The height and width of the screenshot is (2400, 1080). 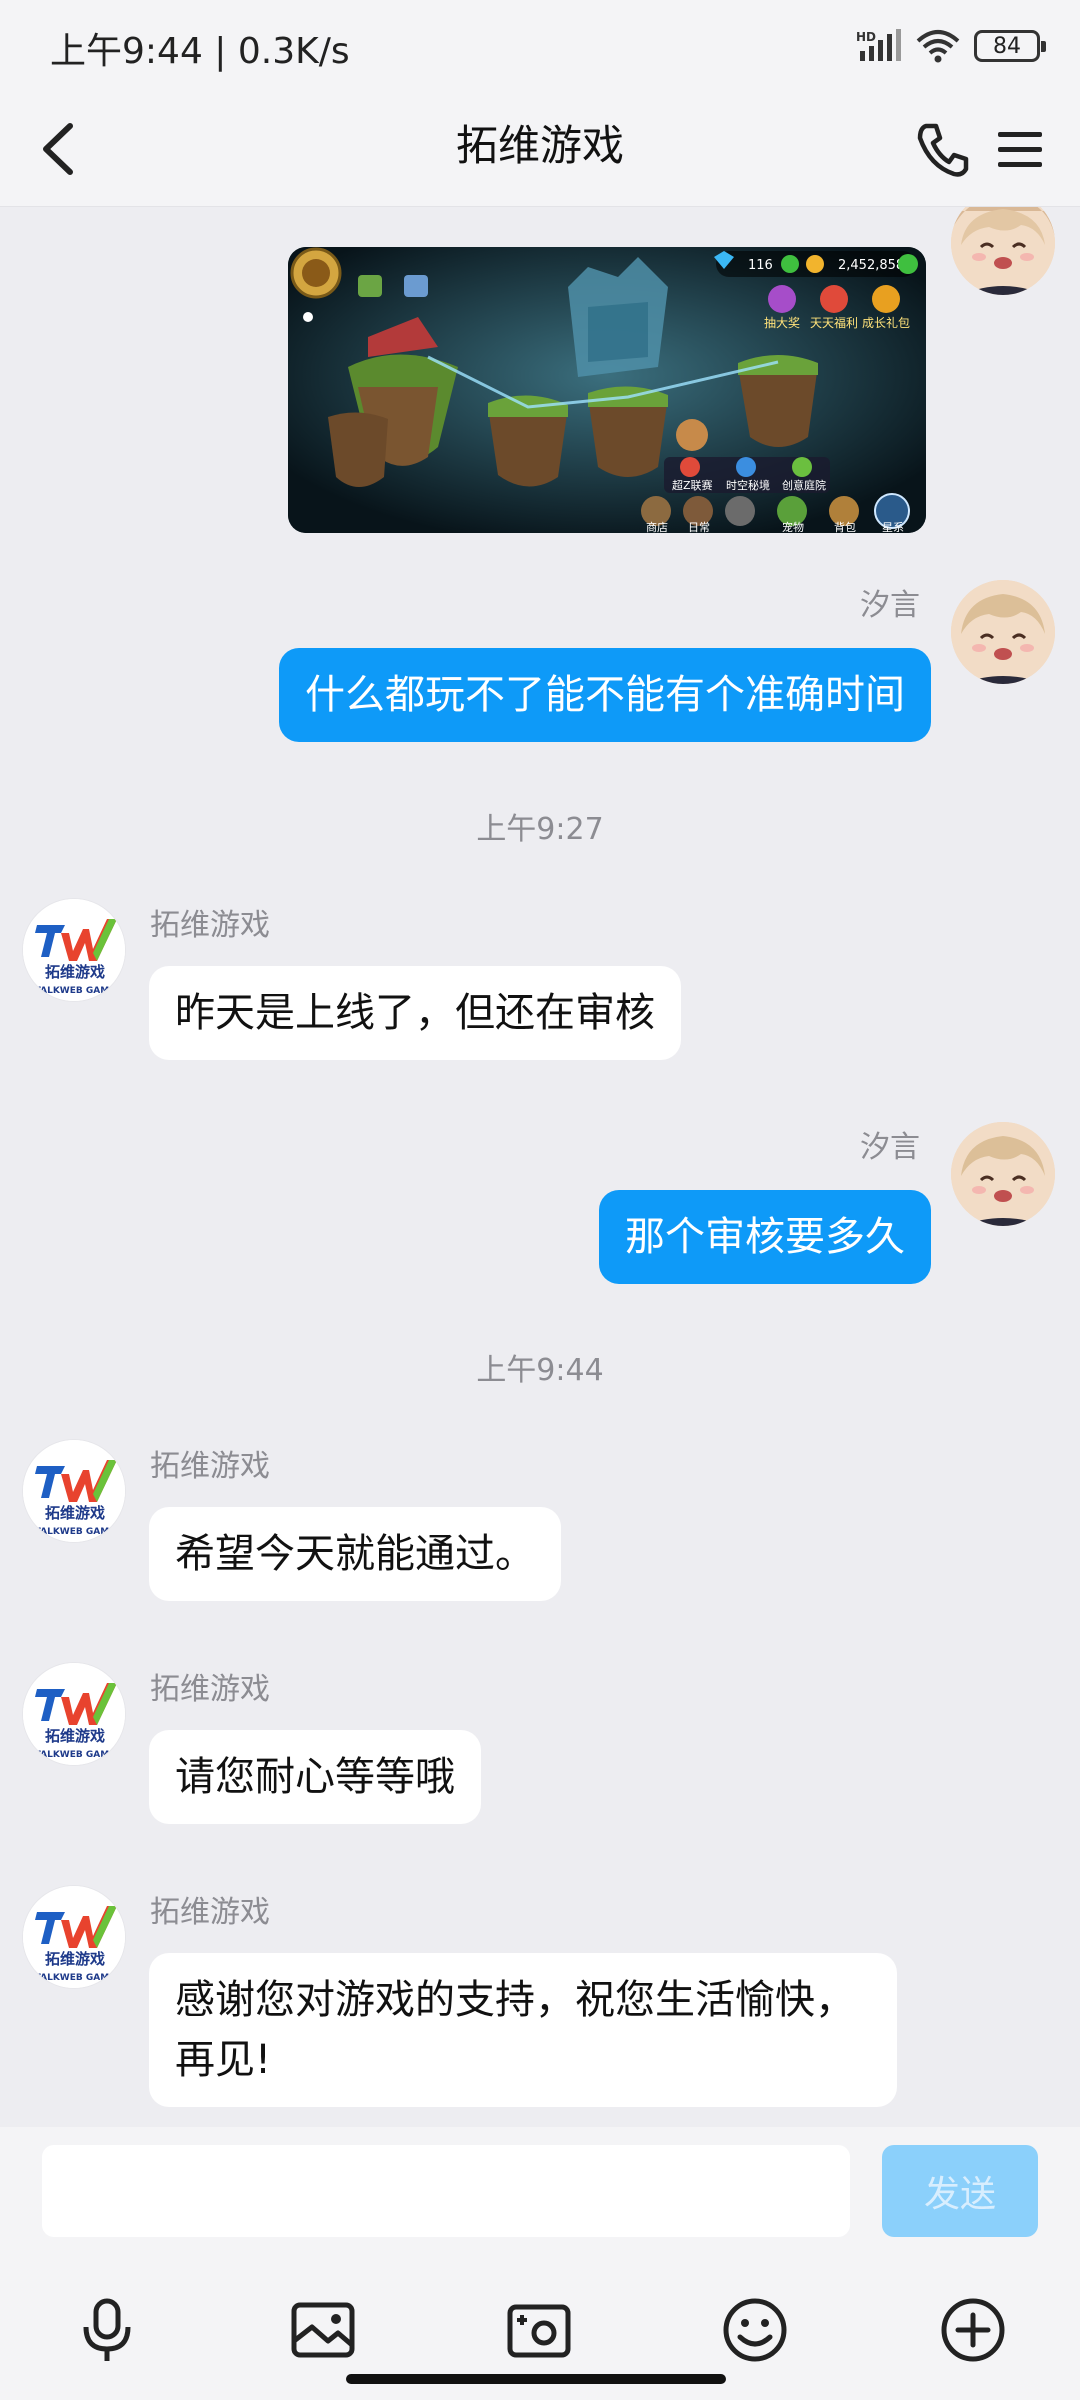 I want to click on camera-icon, so click(x=539, y=2330).